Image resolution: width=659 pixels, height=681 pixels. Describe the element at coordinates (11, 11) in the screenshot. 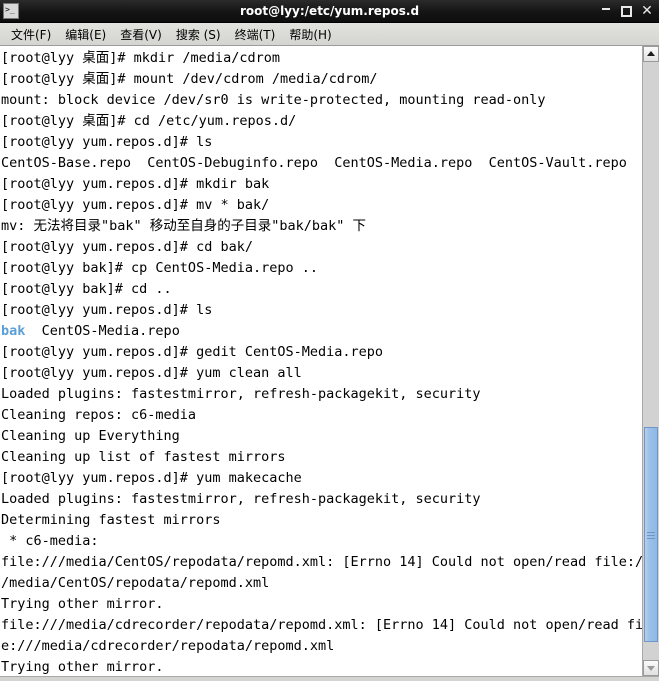

I see `terminal-icon` at that location.